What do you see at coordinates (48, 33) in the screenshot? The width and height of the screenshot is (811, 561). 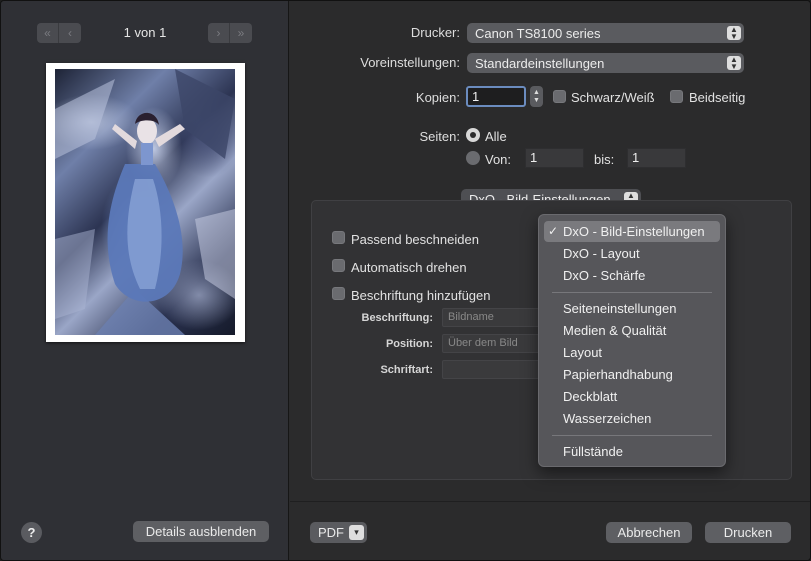 I see `first-page-icon: «` at bounding box center [48, 33].